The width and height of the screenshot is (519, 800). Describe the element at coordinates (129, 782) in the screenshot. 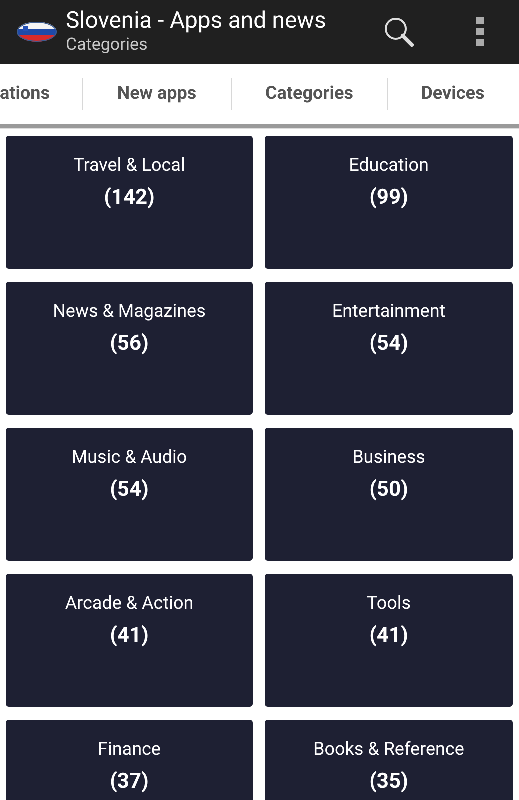

I see `category-count: (37)` at that location.